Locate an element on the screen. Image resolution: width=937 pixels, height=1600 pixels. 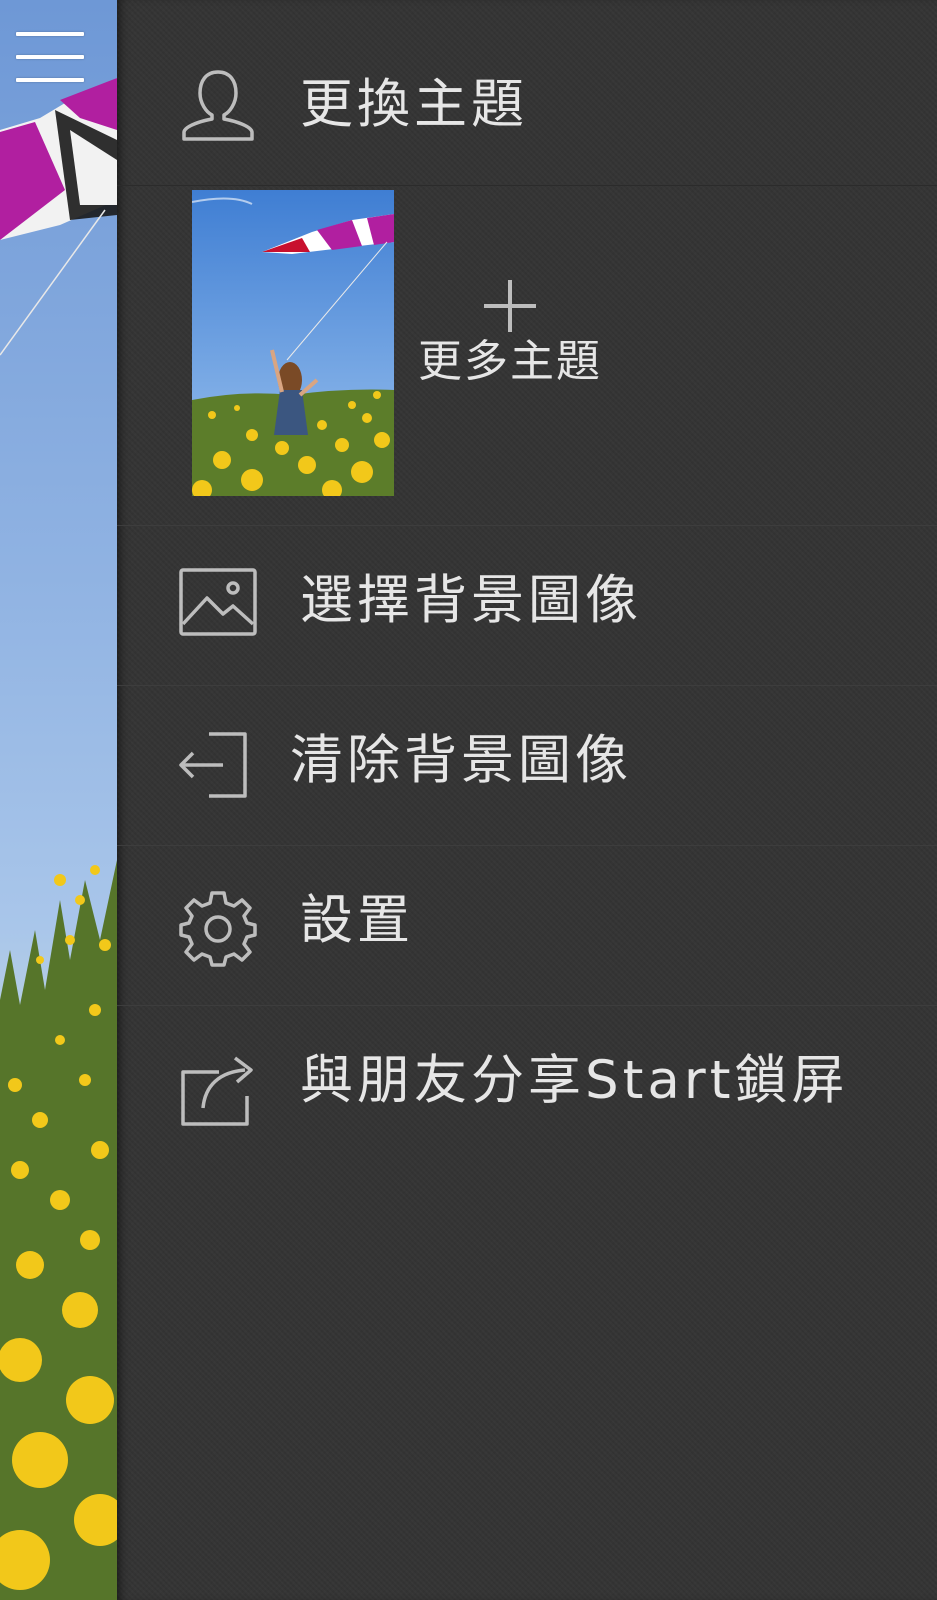
share-icon is located at coordinates (218, 1091).